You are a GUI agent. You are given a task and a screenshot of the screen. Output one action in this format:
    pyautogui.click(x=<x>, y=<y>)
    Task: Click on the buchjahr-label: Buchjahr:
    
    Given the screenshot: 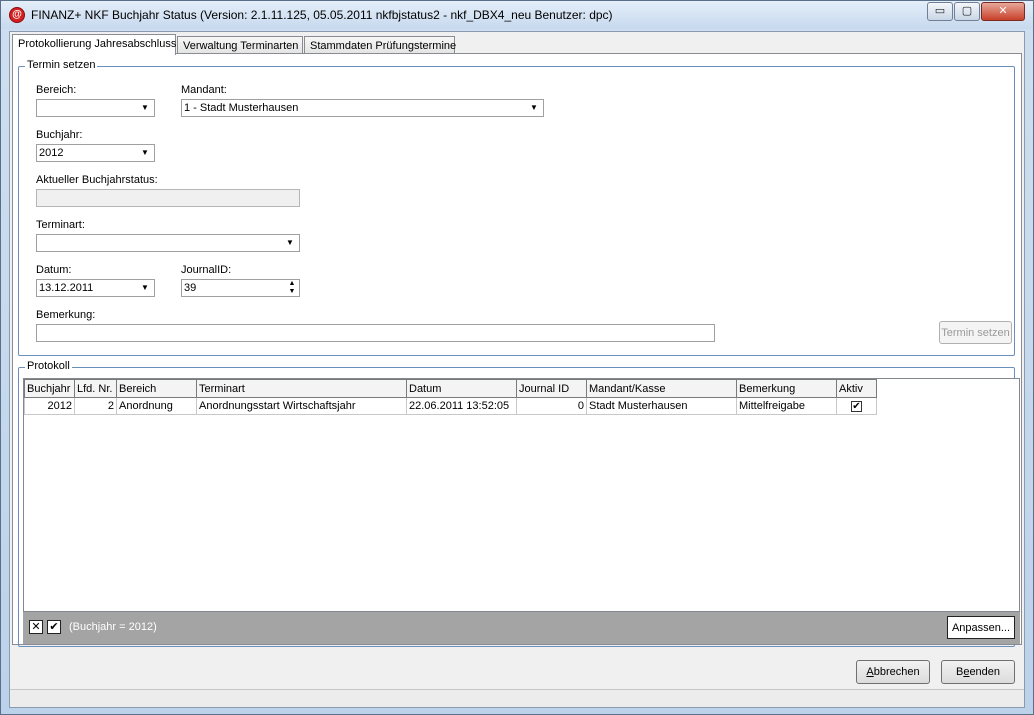 What is the action you would take?
    pyautogui.click(x=59, y=135)
    